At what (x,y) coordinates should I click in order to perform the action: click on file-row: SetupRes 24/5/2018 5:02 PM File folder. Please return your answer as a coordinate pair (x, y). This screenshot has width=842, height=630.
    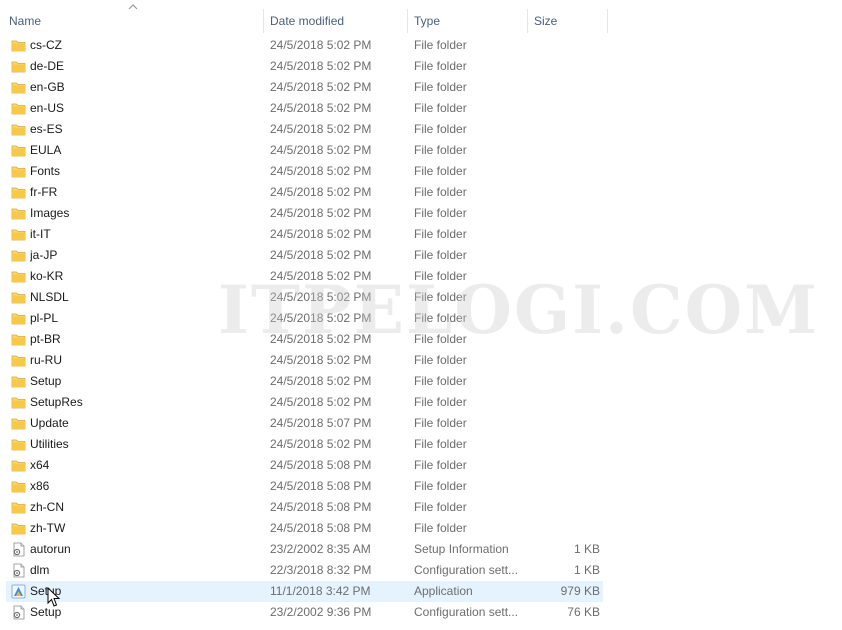
    Looking at the image, I should click on (421, 402).